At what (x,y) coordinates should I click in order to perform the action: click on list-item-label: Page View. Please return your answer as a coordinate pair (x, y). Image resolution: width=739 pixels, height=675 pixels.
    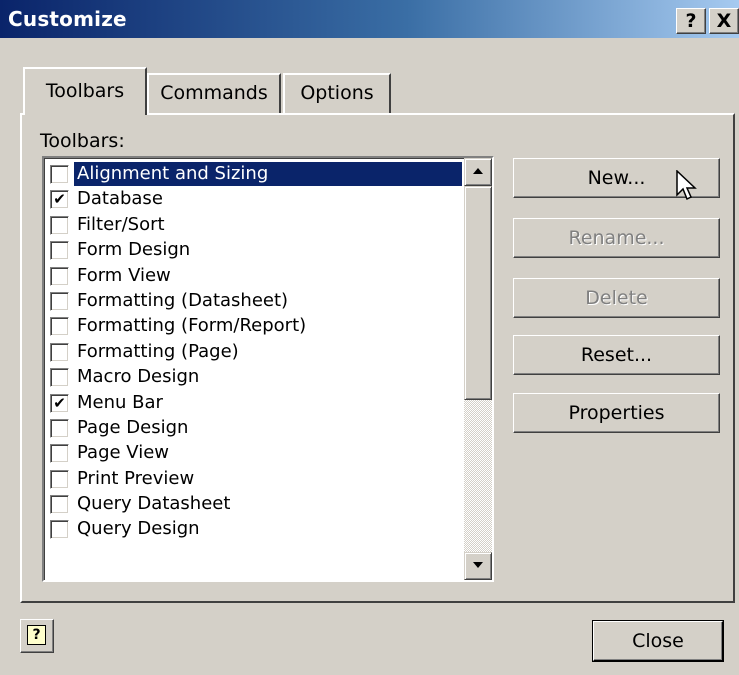
    Looking at the image, I should click on (123, 453).